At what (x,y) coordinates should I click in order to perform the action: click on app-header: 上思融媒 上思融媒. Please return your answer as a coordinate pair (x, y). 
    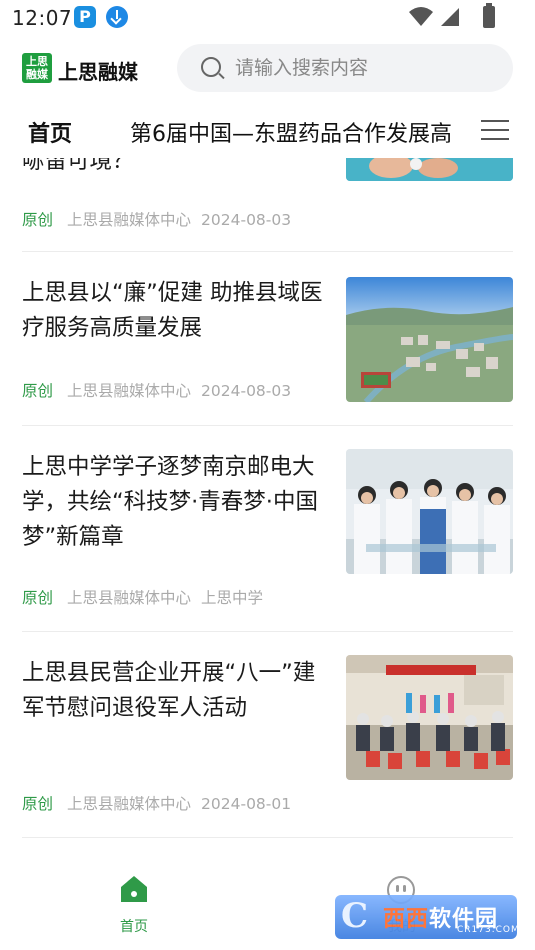
    Looking at the image, I should click on (267, 69).